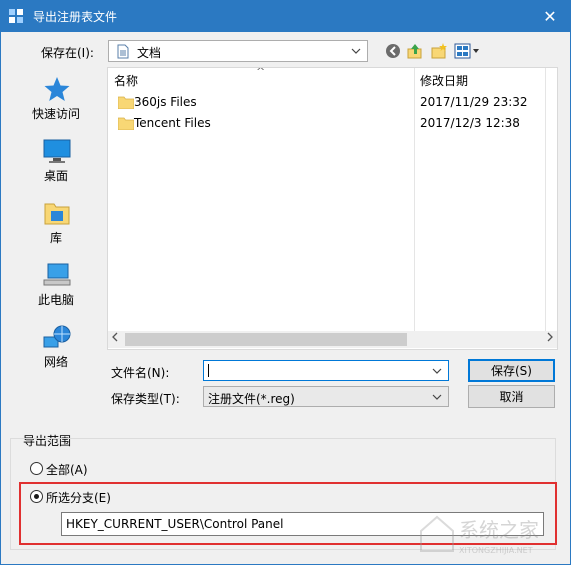 This screenshot has height=565, width=571. I want to click on filetype-combo: 注册文件(*.reg), so click(326, 396).